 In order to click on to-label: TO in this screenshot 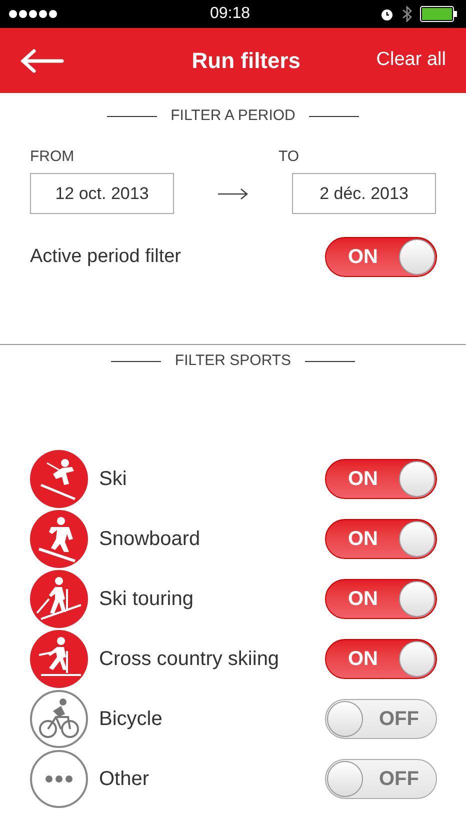, I will do `click(288, 156)`.